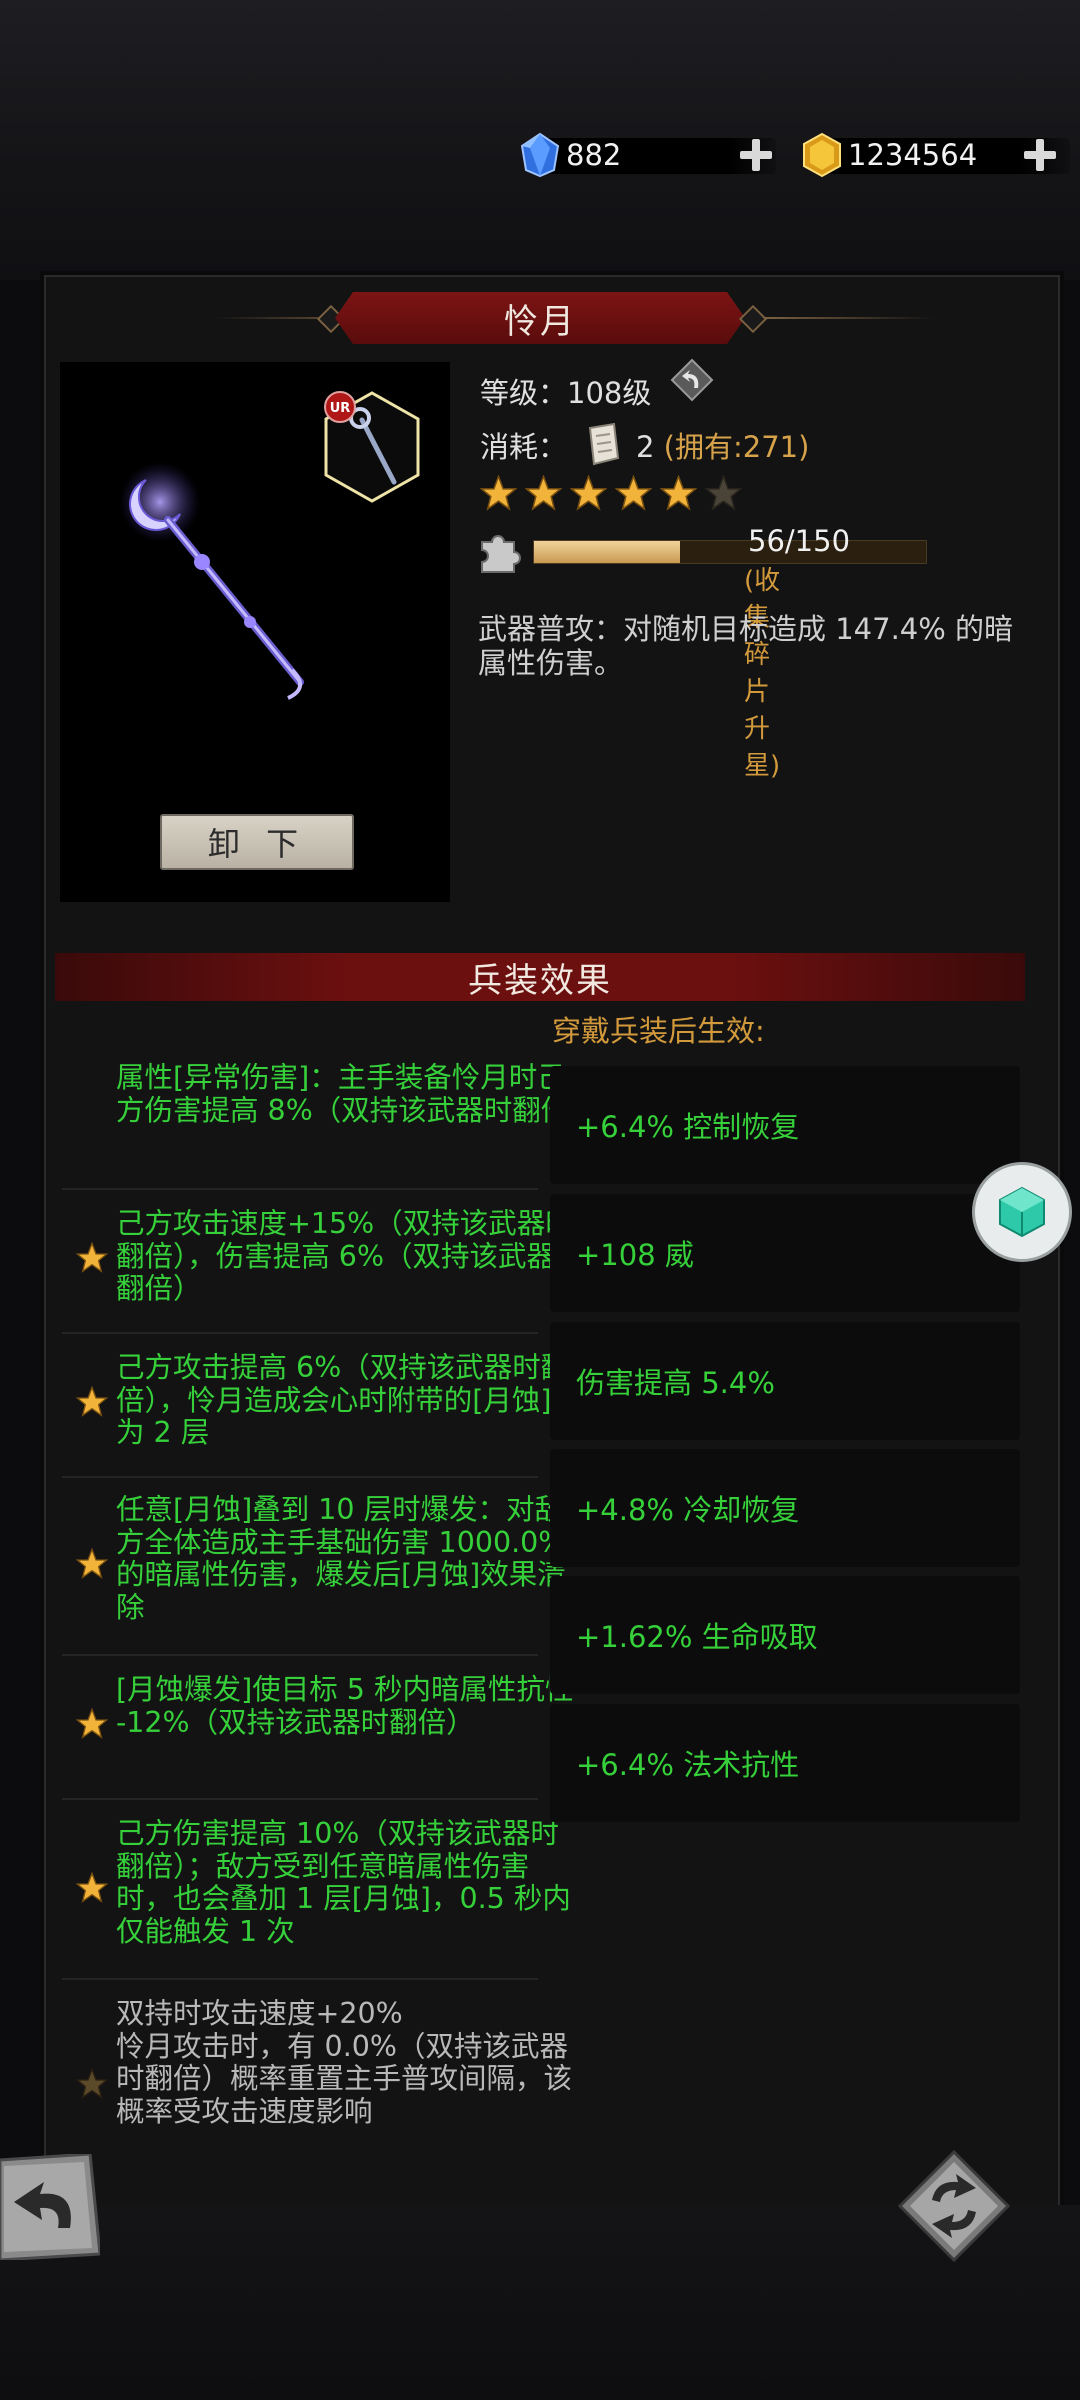  What do you see at coordinates (658, 1031) in the screenshot?
I see `effects-subtitle: 穿戴兵装后生效:` at bounding box center [658, 1031].